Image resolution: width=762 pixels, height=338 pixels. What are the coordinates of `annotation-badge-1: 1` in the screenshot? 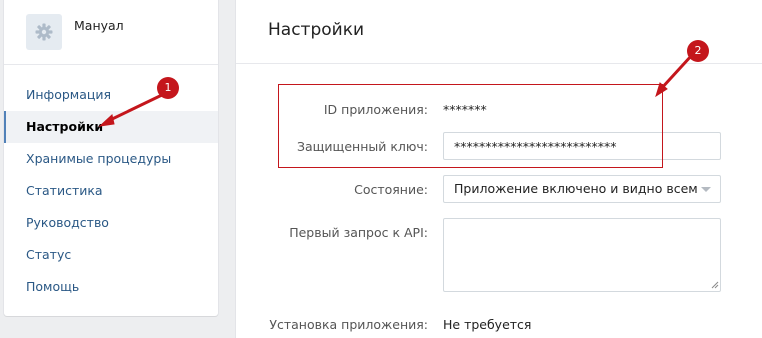 It's located at (168, 88).